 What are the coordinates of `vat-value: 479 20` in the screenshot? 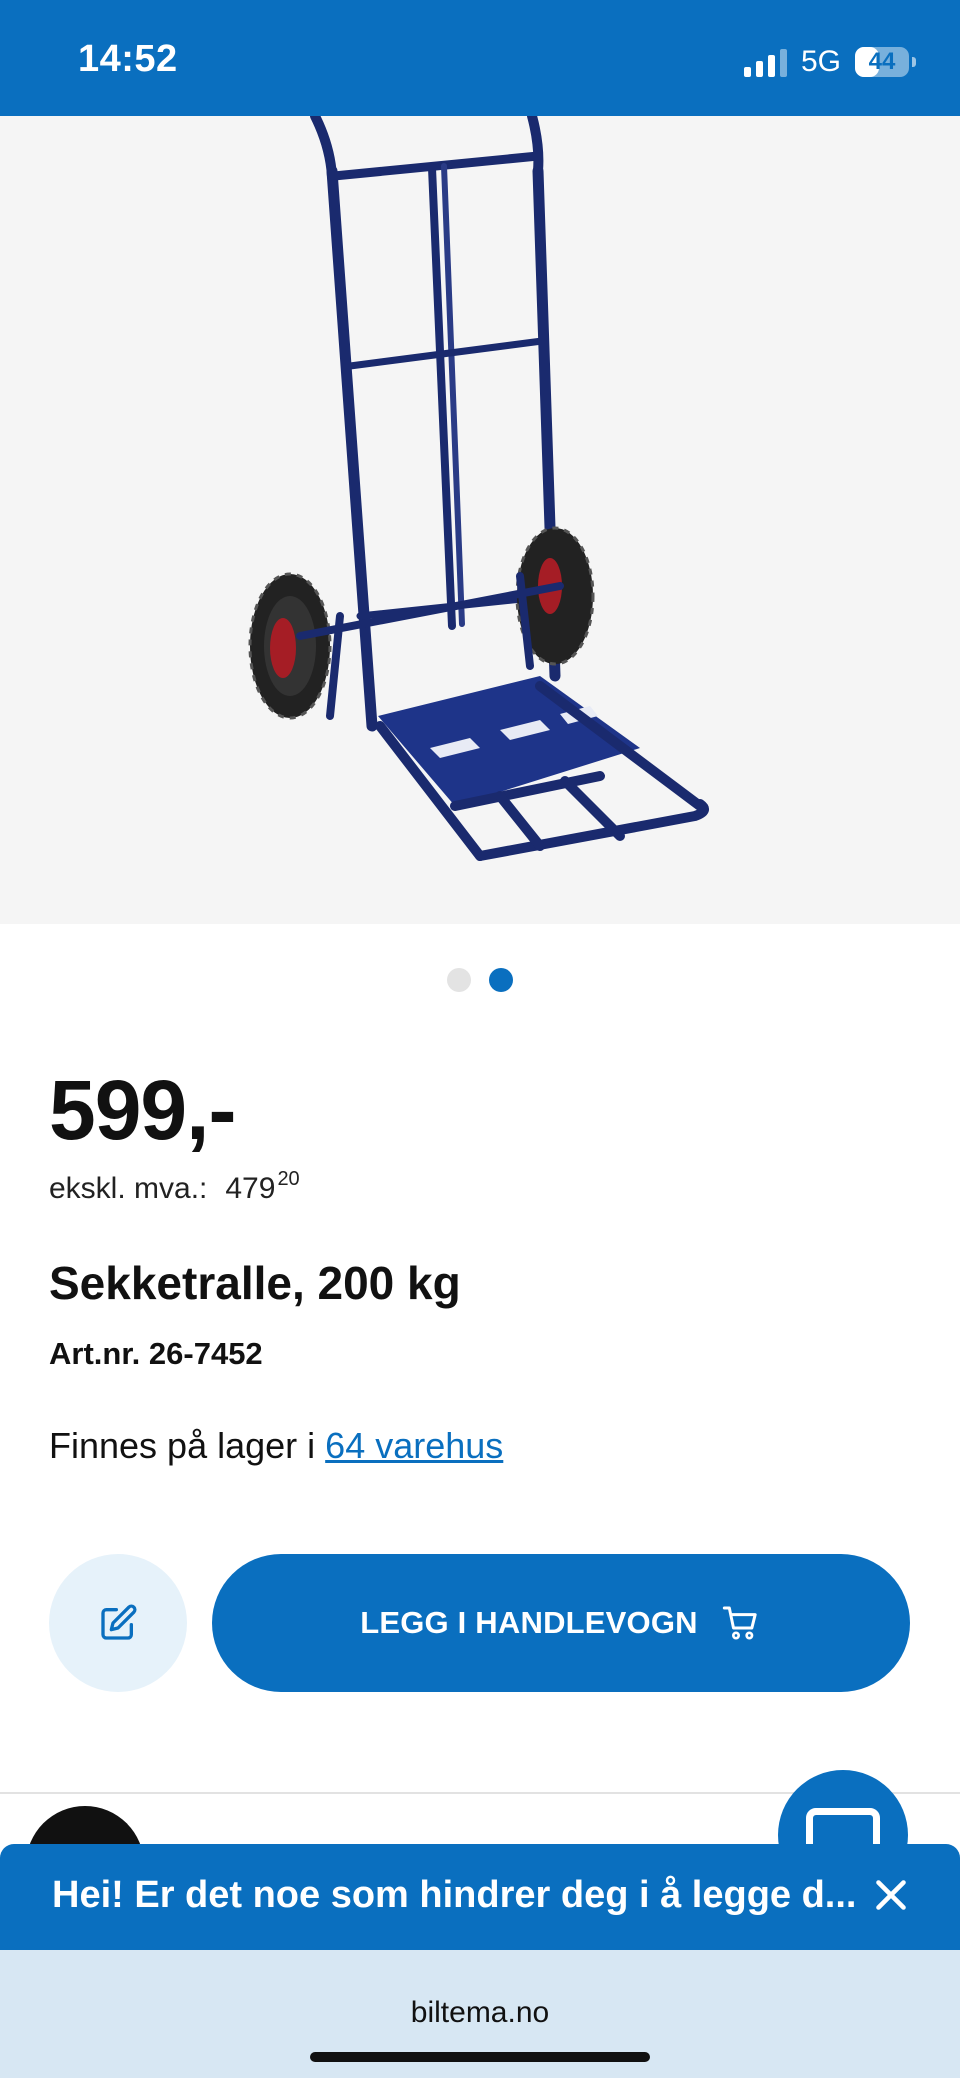 It's located at (262, 1186).